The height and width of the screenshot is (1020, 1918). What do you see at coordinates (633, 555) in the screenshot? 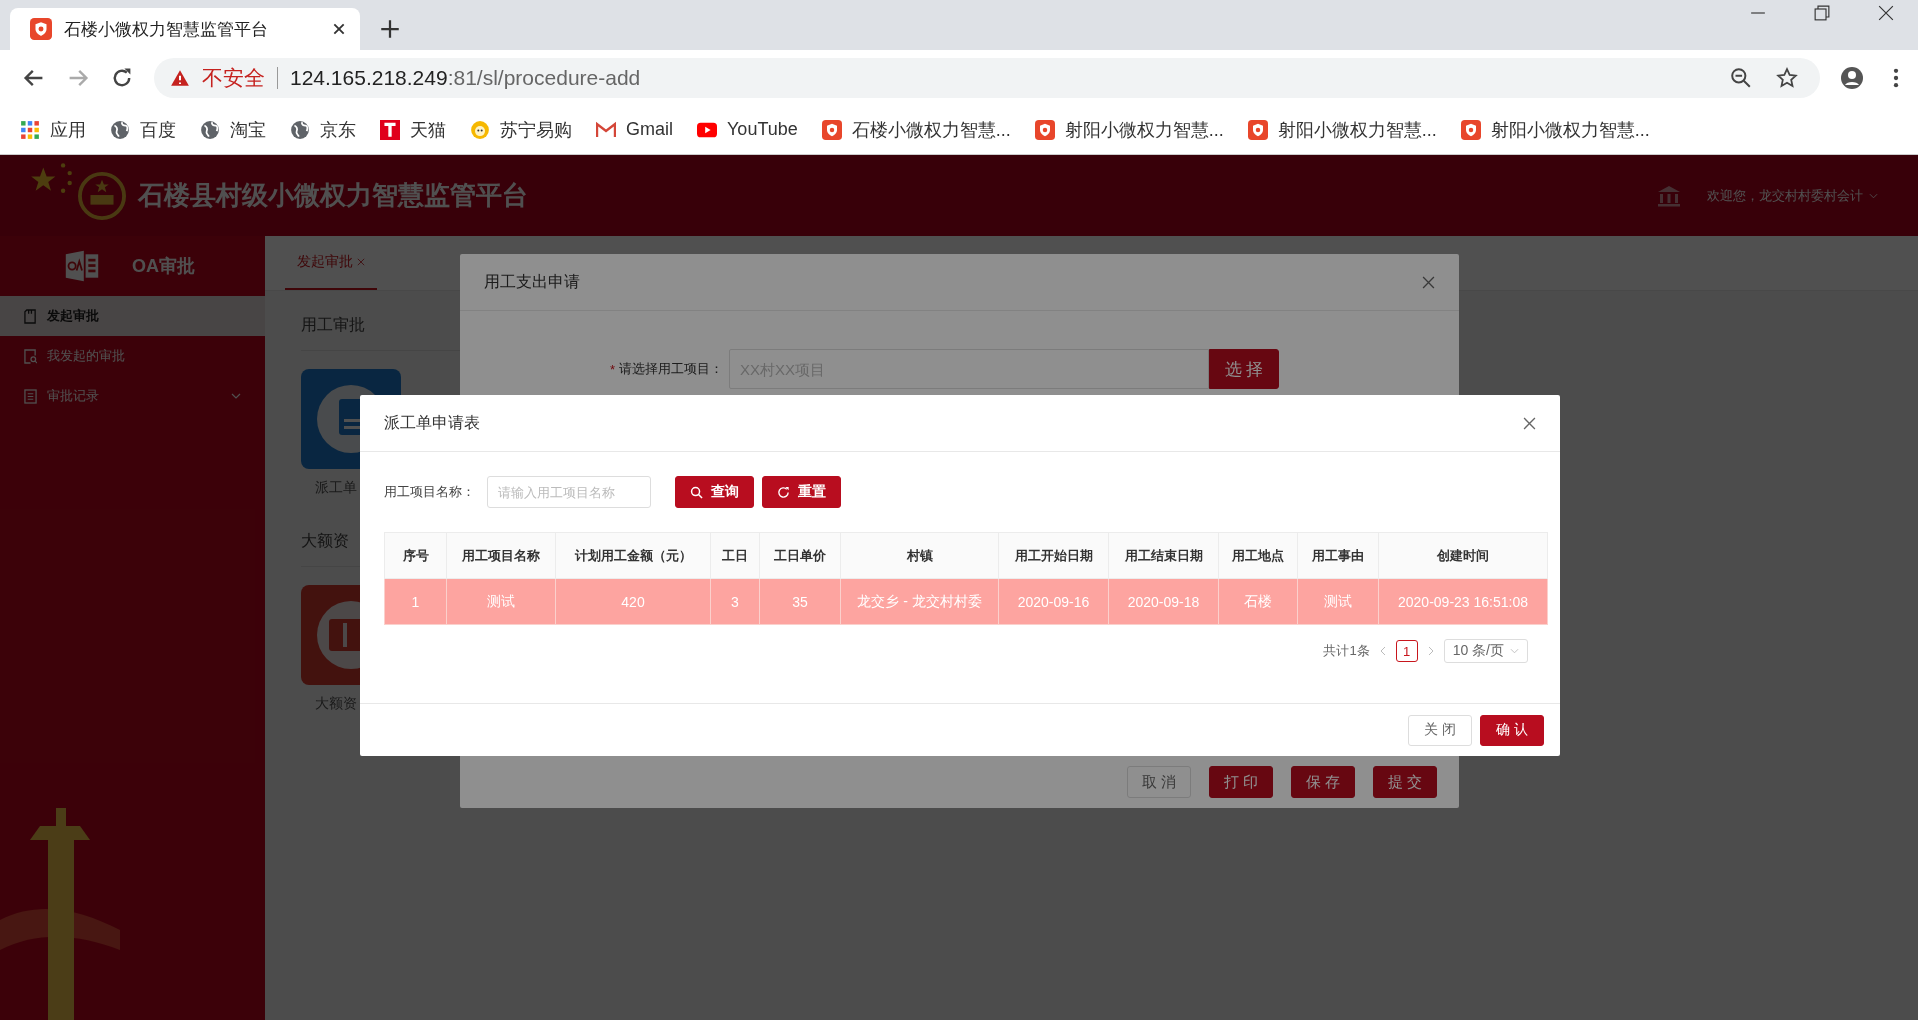
I see `column-header: 计划用工金额（元）` at bounding box center [633, 555].